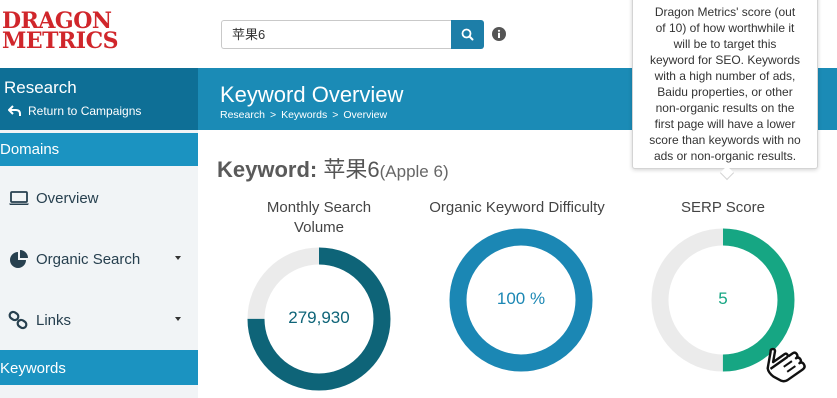 Image resolution: width=837 pixels, height=398 pixels. Describe the element at coordinates (319, 207) in the screenshot. I see `metric-title-line: Monthly Search` at that location.